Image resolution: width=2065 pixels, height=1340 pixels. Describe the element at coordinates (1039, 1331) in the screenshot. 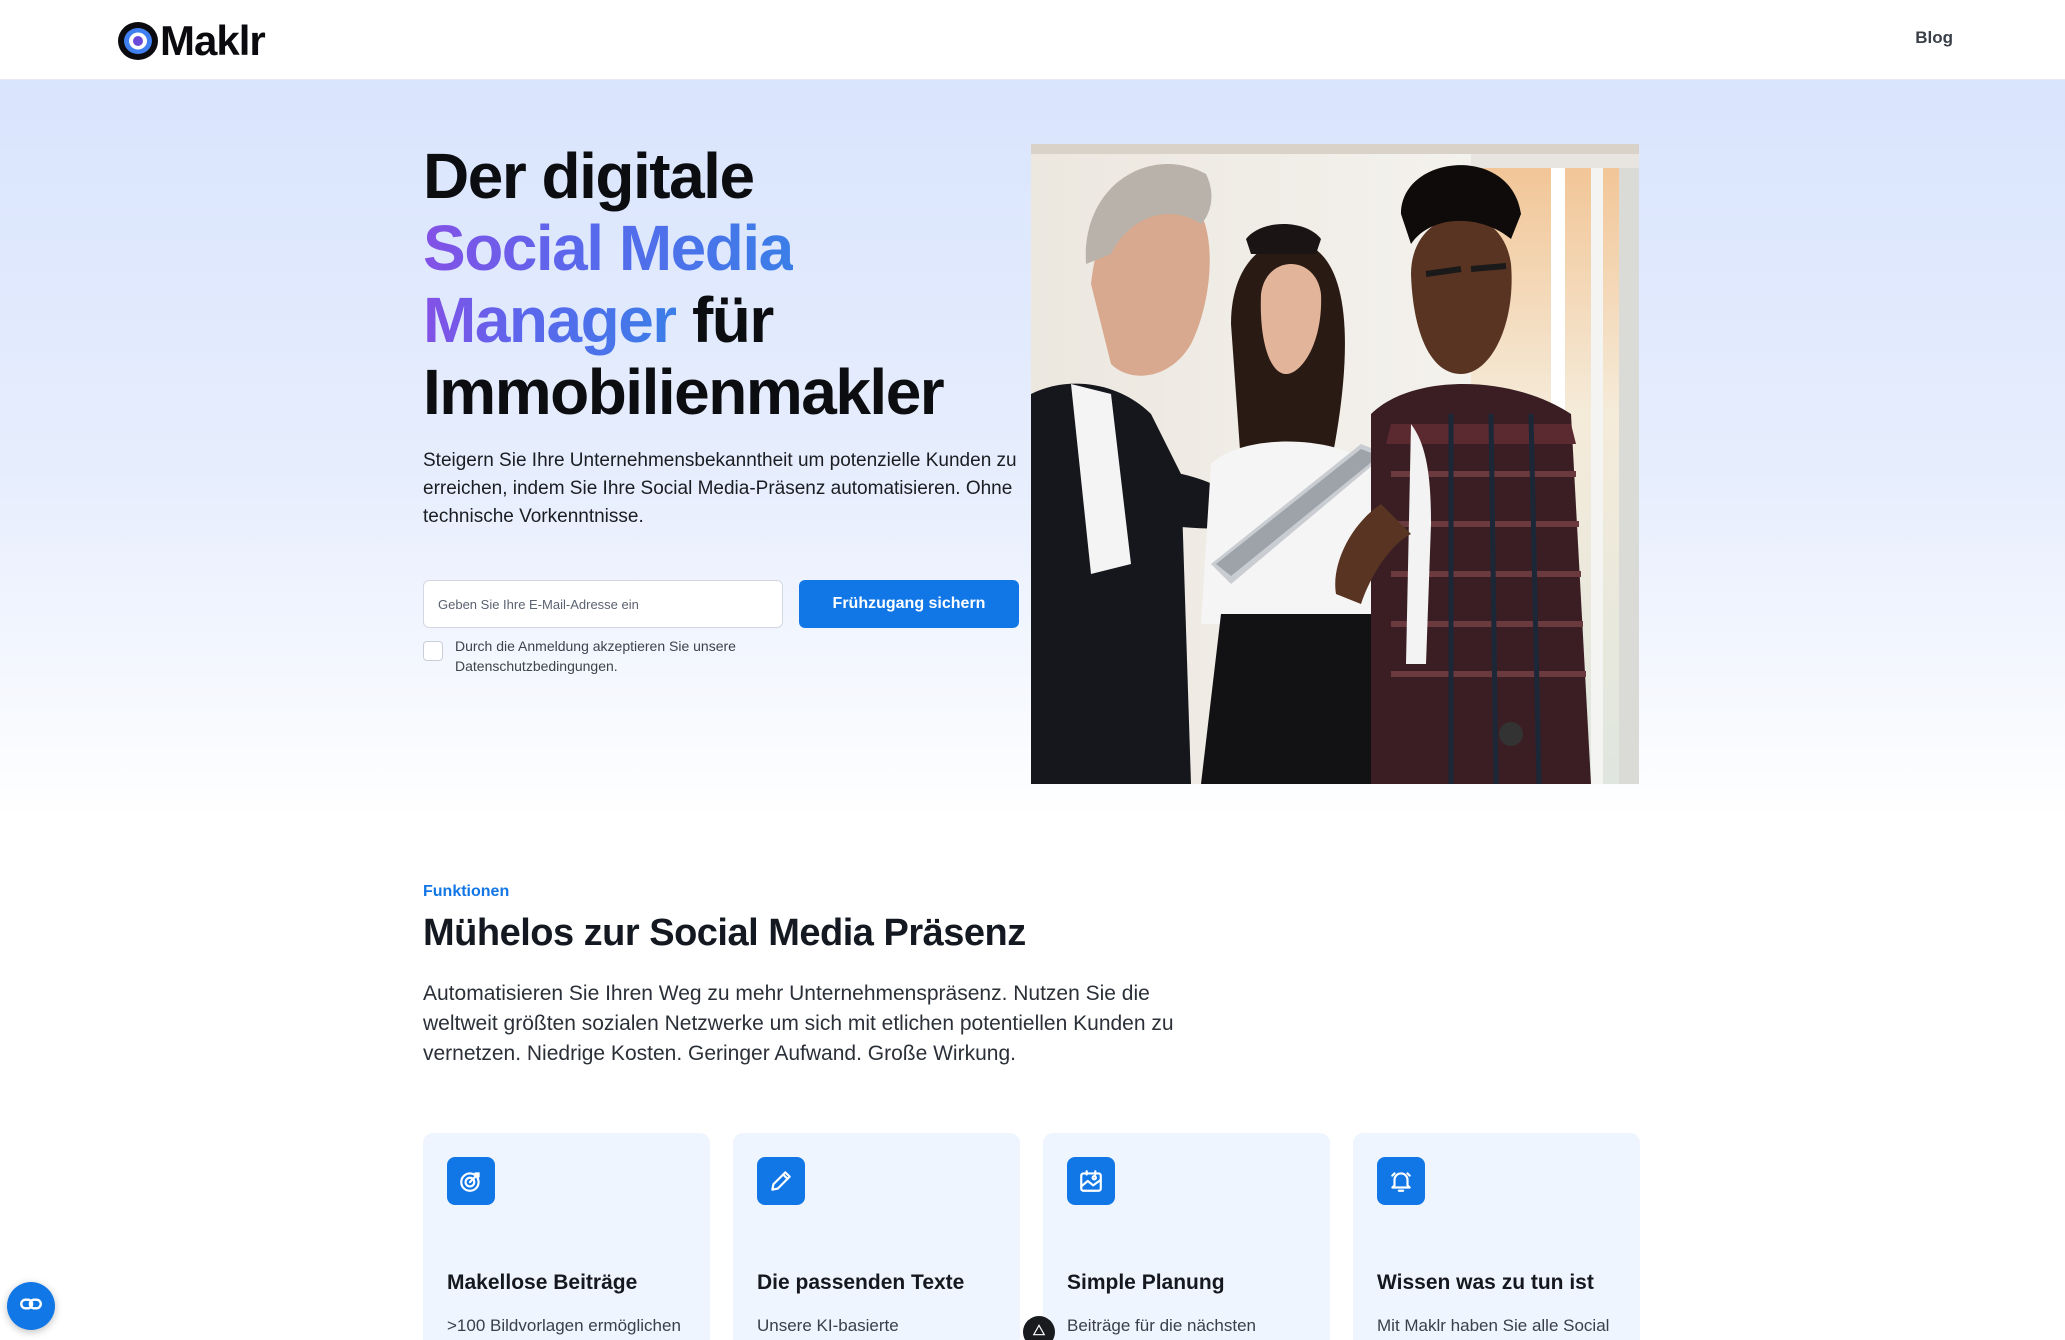

I see `triangle-icon` at that location.